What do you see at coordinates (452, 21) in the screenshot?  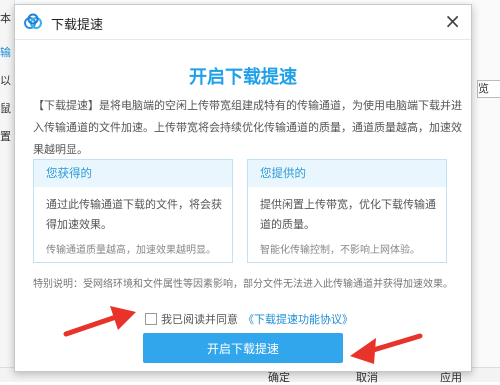 I see `close-icon: ×` at bounding box center [452, 21].